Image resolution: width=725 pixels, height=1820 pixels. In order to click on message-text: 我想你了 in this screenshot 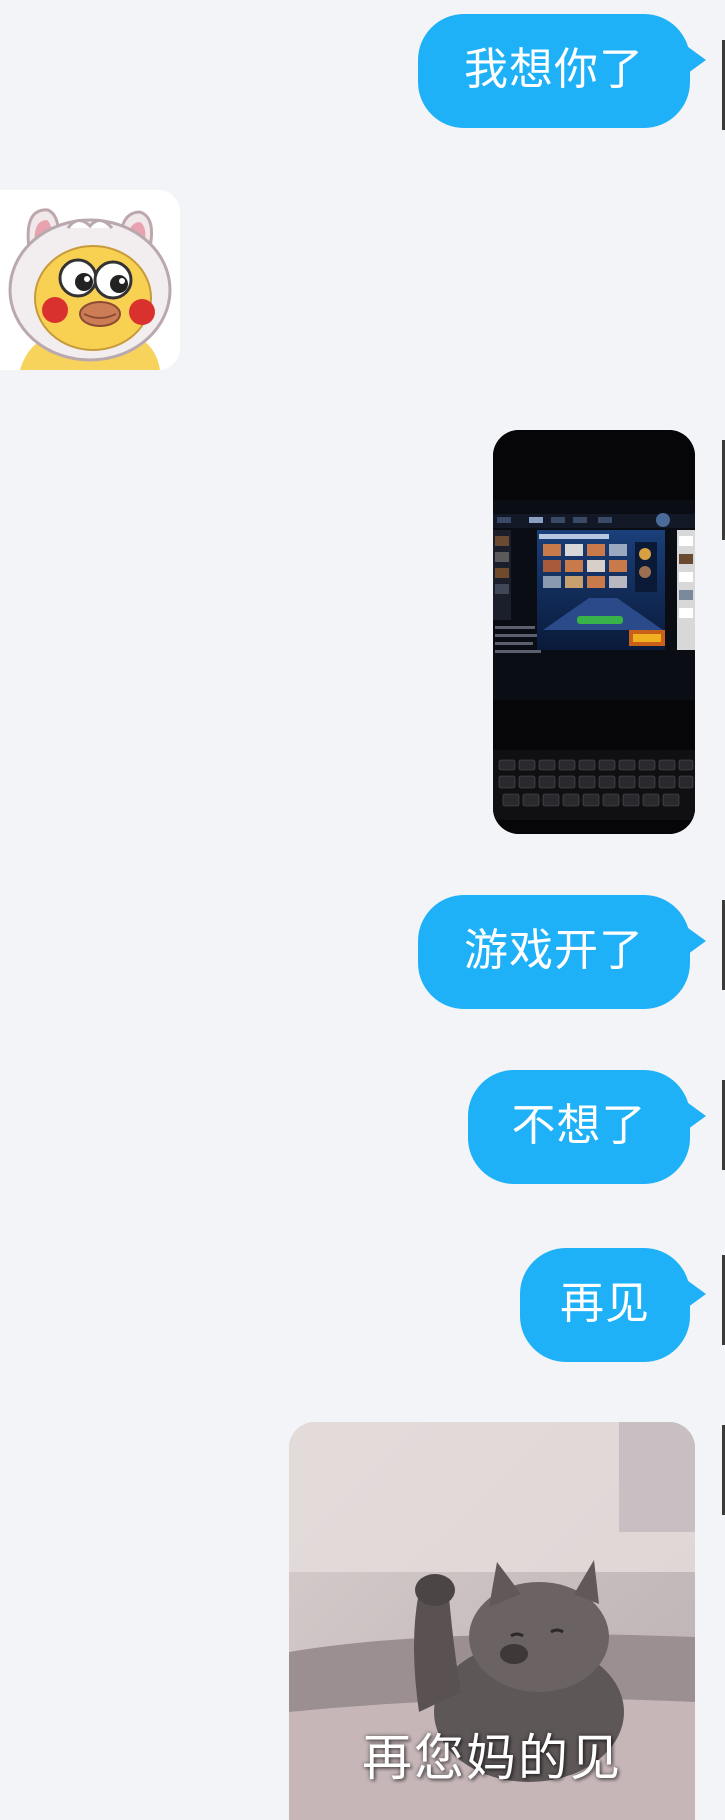, I will do `click(554, 69)`.